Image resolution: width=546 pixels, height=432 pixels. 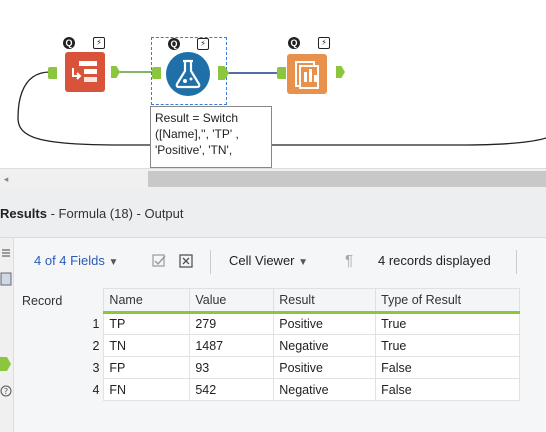 I want to click on results-title-detail: - Formula (18) - Output, so click(x=115, y=213).